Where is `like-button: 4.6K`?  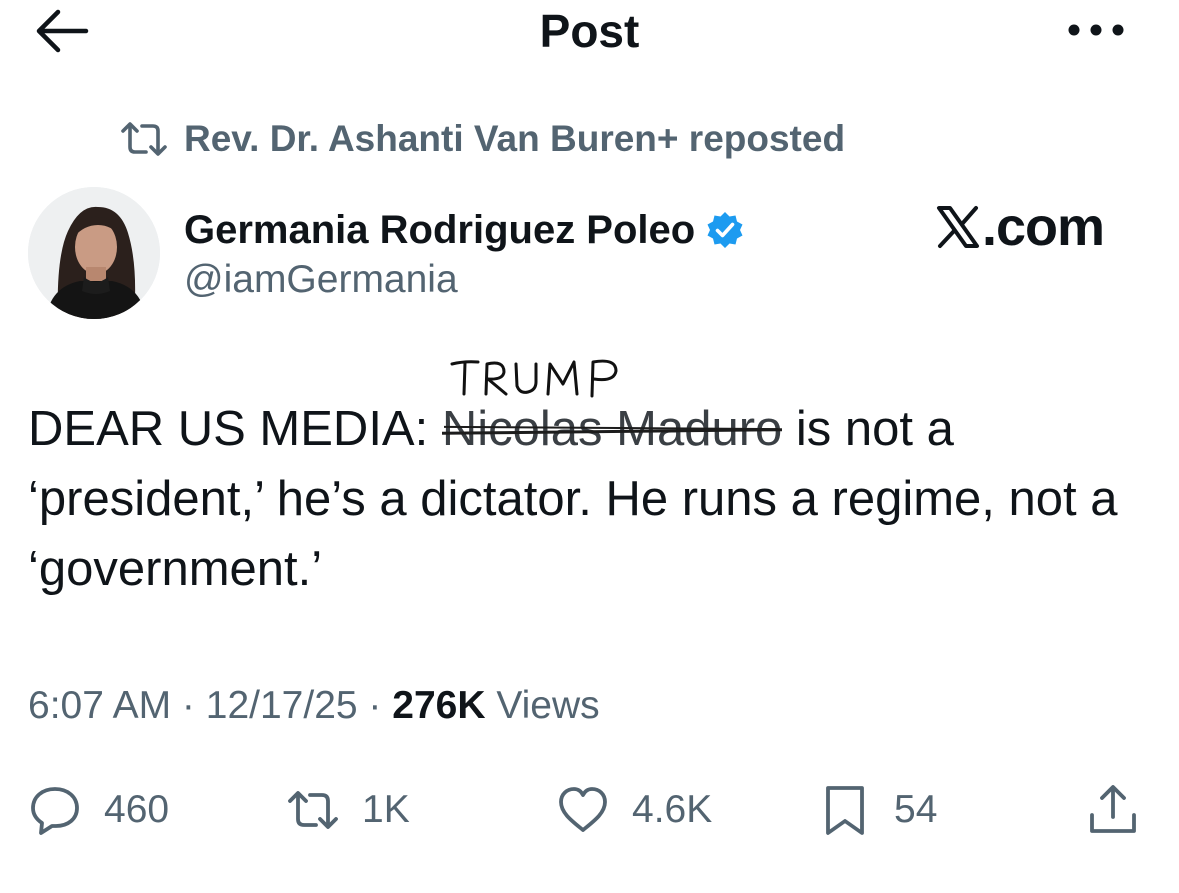 like-button: 4.6K is located at coordinates (634, 810).